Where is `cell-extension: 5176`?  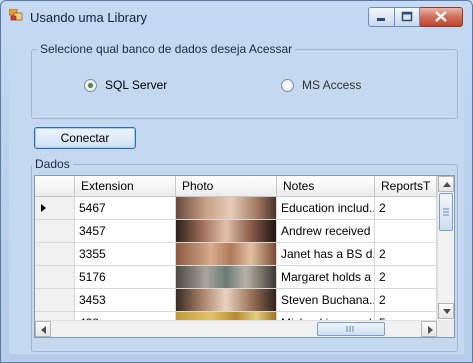 cell-extension: 5176 is located at coordinates (125, 277).